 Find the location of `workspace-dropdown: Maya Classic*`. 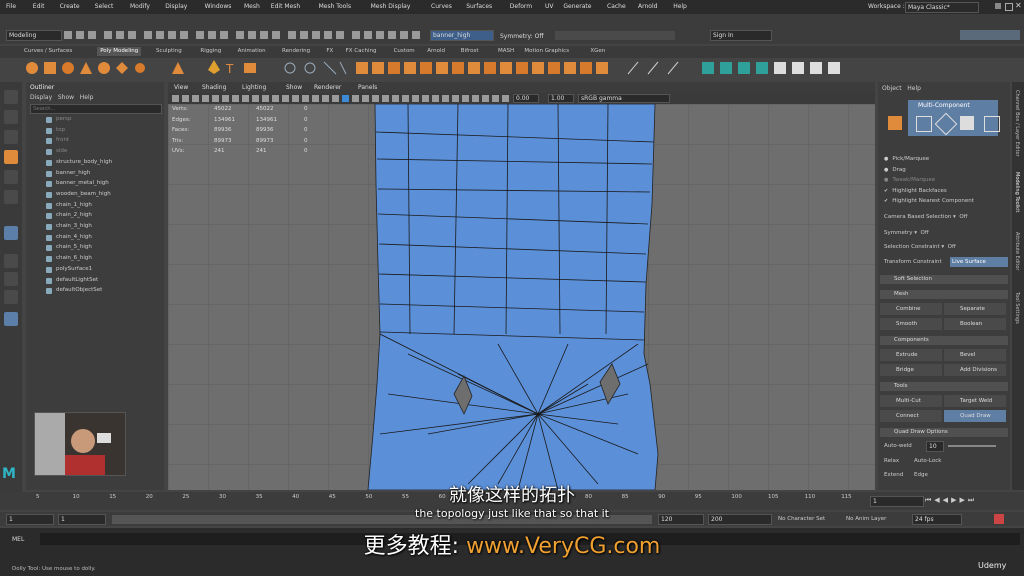

workspace-dropdown: Maya Classic* is located at coordinates (942, 7).